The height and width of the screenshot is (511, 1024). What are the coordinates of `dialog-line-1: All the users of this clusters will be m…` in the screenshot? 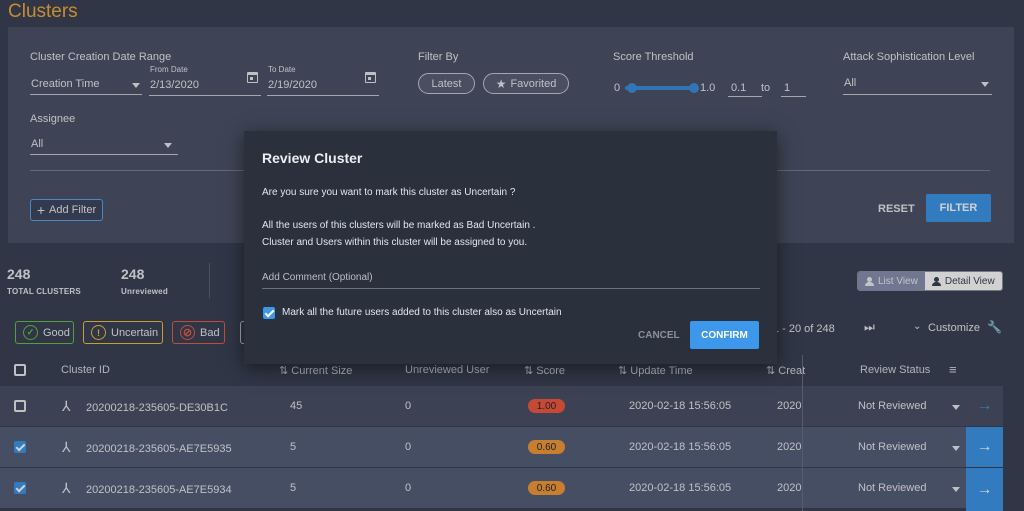 It's located at (399, 225).